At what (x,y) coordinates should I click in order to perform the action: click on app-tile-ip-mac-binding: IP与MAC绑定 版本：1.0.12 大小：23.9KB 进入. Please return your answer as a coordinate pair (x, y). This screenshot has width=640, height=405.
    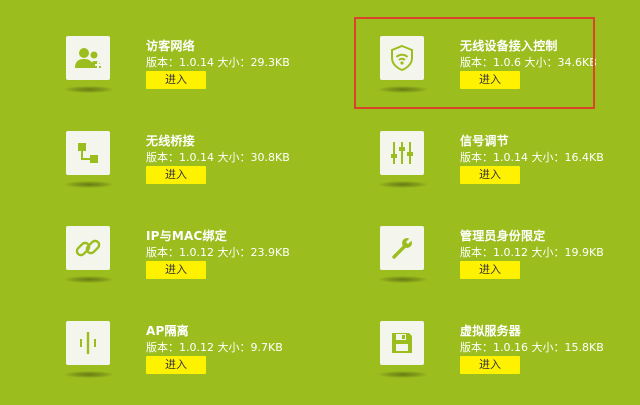
    Looking at the image, I should click on (195, 268).